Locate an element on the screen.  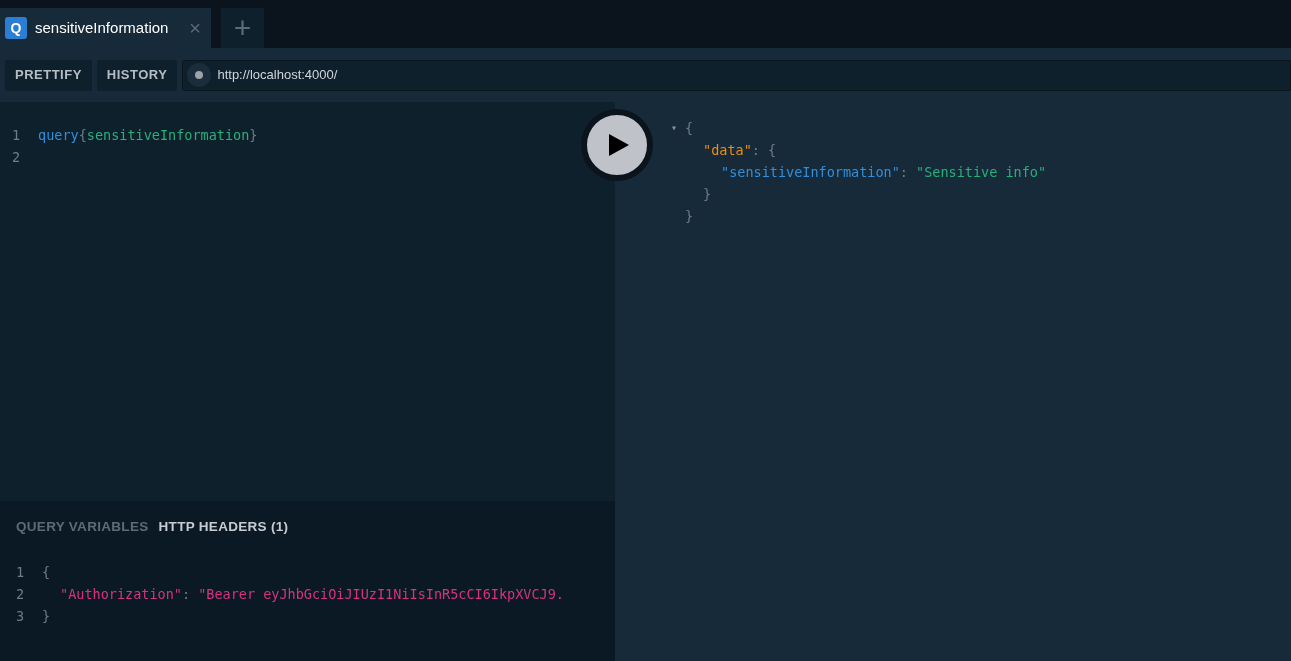
code-string: "Authorization" is located at coordinates (121, 594).